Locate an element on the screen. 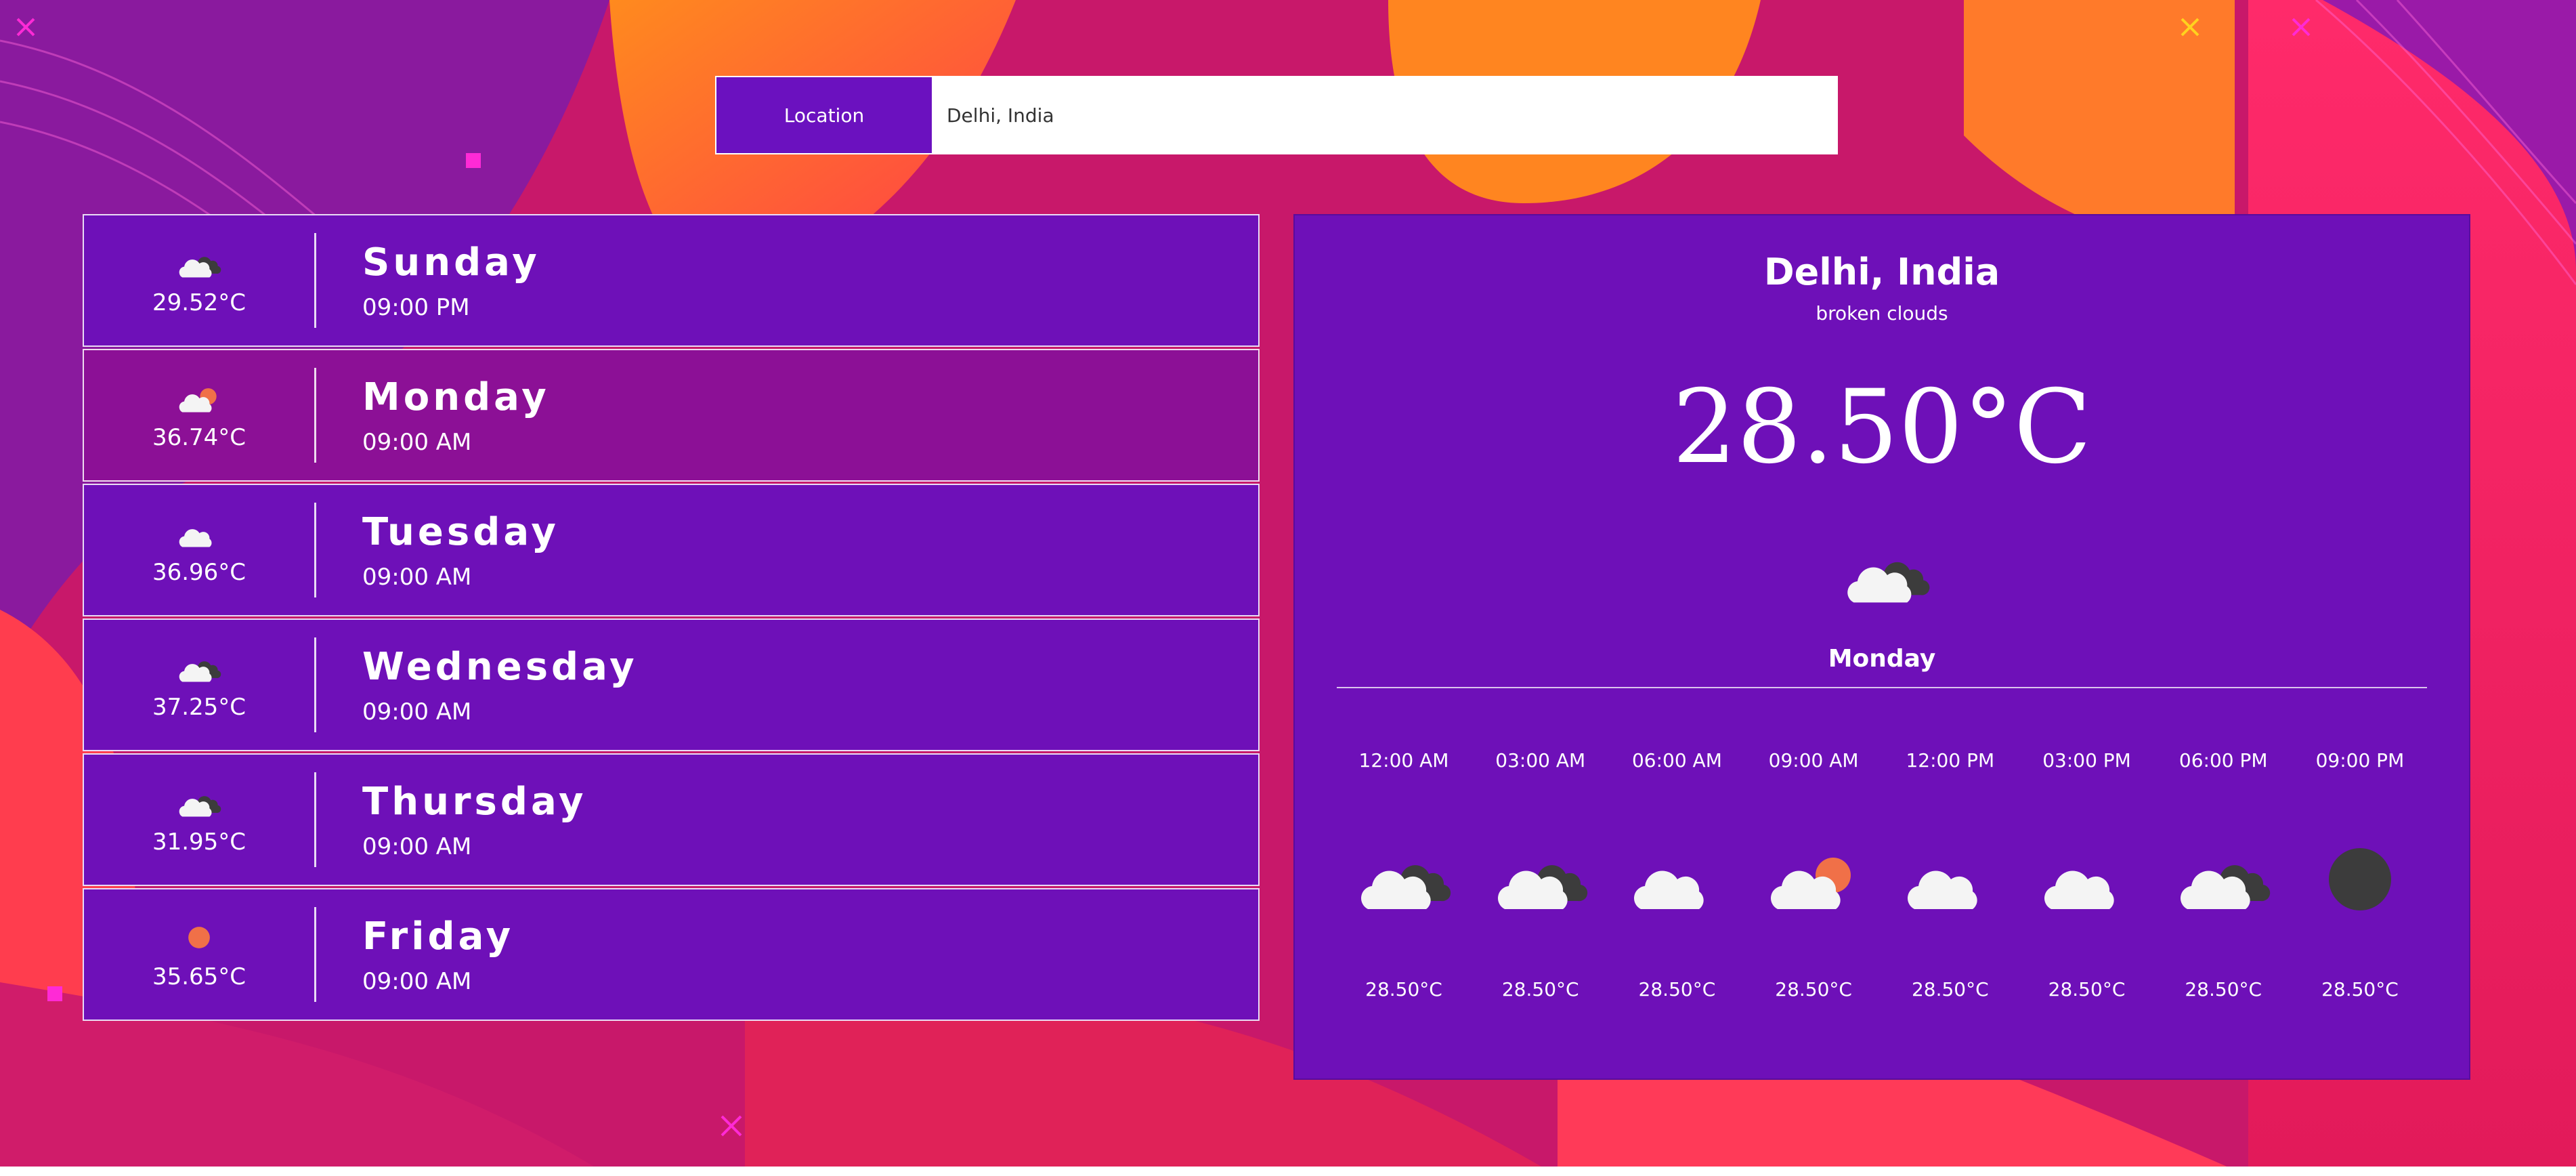 This screenshot has width=2576, height=1176. hourly-item: 03:00 AM 28.50°C is located at coordinates (1541, 875).